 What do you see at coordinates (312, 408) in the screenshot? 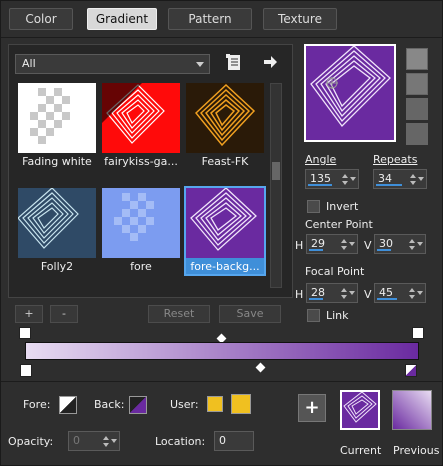
I see `add-to-library-button: +` at bounding box center [312, 408].